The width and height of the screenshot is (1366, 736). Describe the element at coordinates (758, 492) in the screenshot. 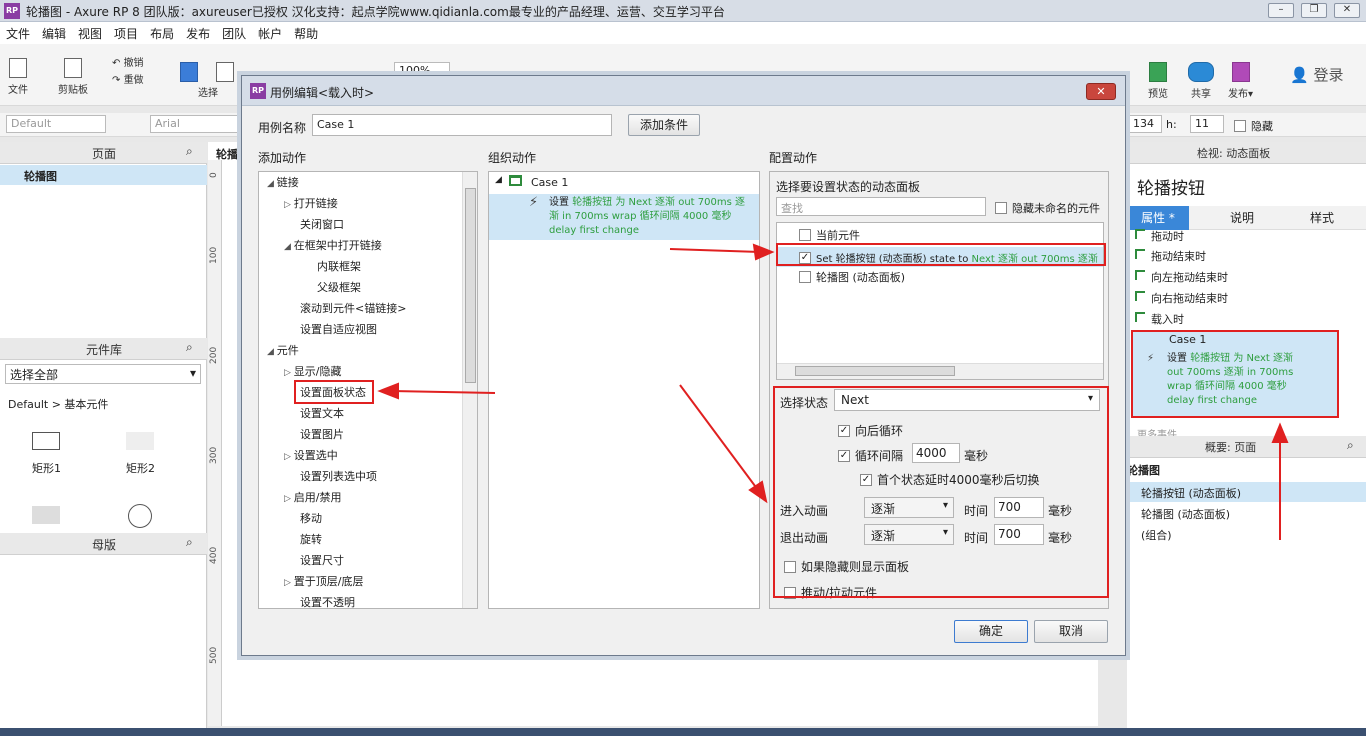

I see `arrowhead-state-settings` at that location.